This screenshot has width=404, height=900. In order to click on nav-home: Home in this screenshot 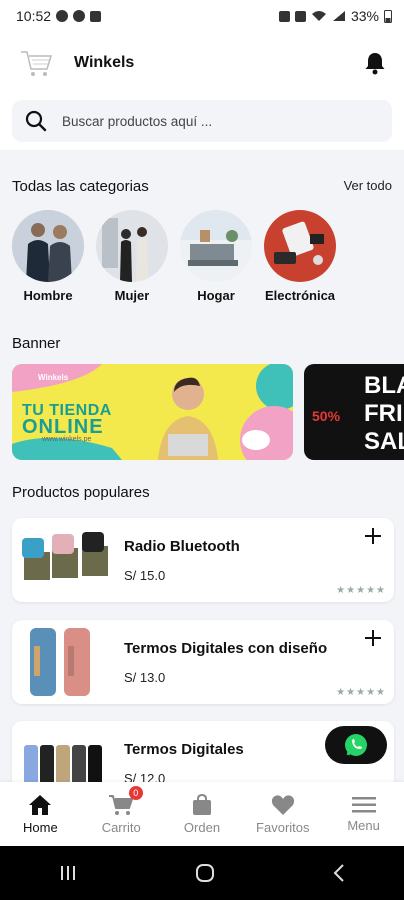, I will do `click(40, 814)`.